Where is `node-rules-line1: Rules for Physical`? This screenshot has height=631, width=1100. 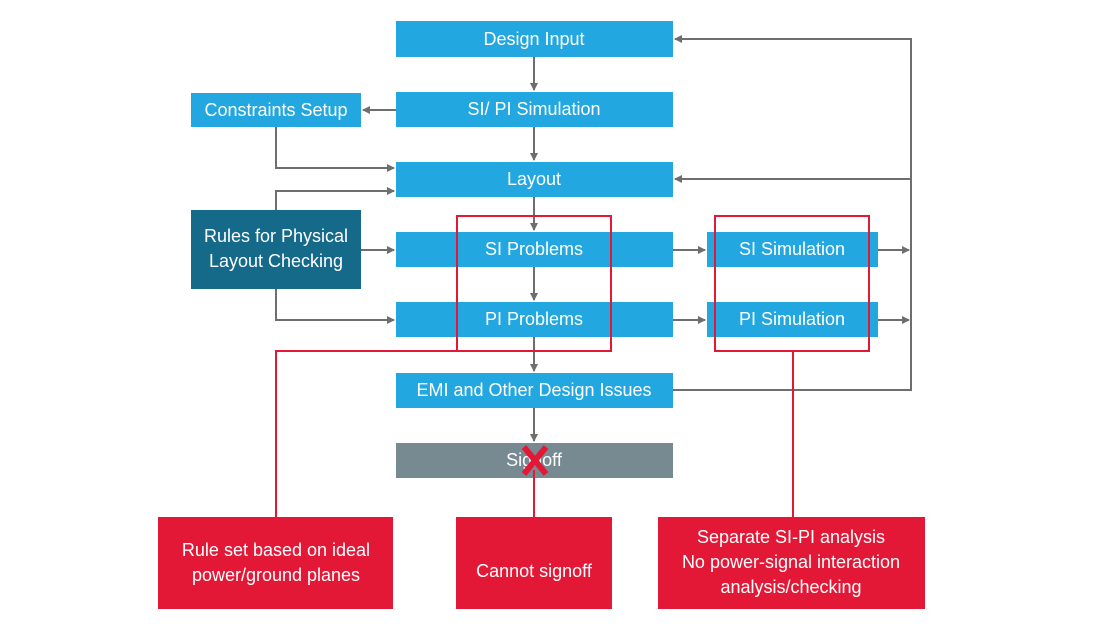
node-rules-line1: Rules for Physical is located at coordinates (276, 236).